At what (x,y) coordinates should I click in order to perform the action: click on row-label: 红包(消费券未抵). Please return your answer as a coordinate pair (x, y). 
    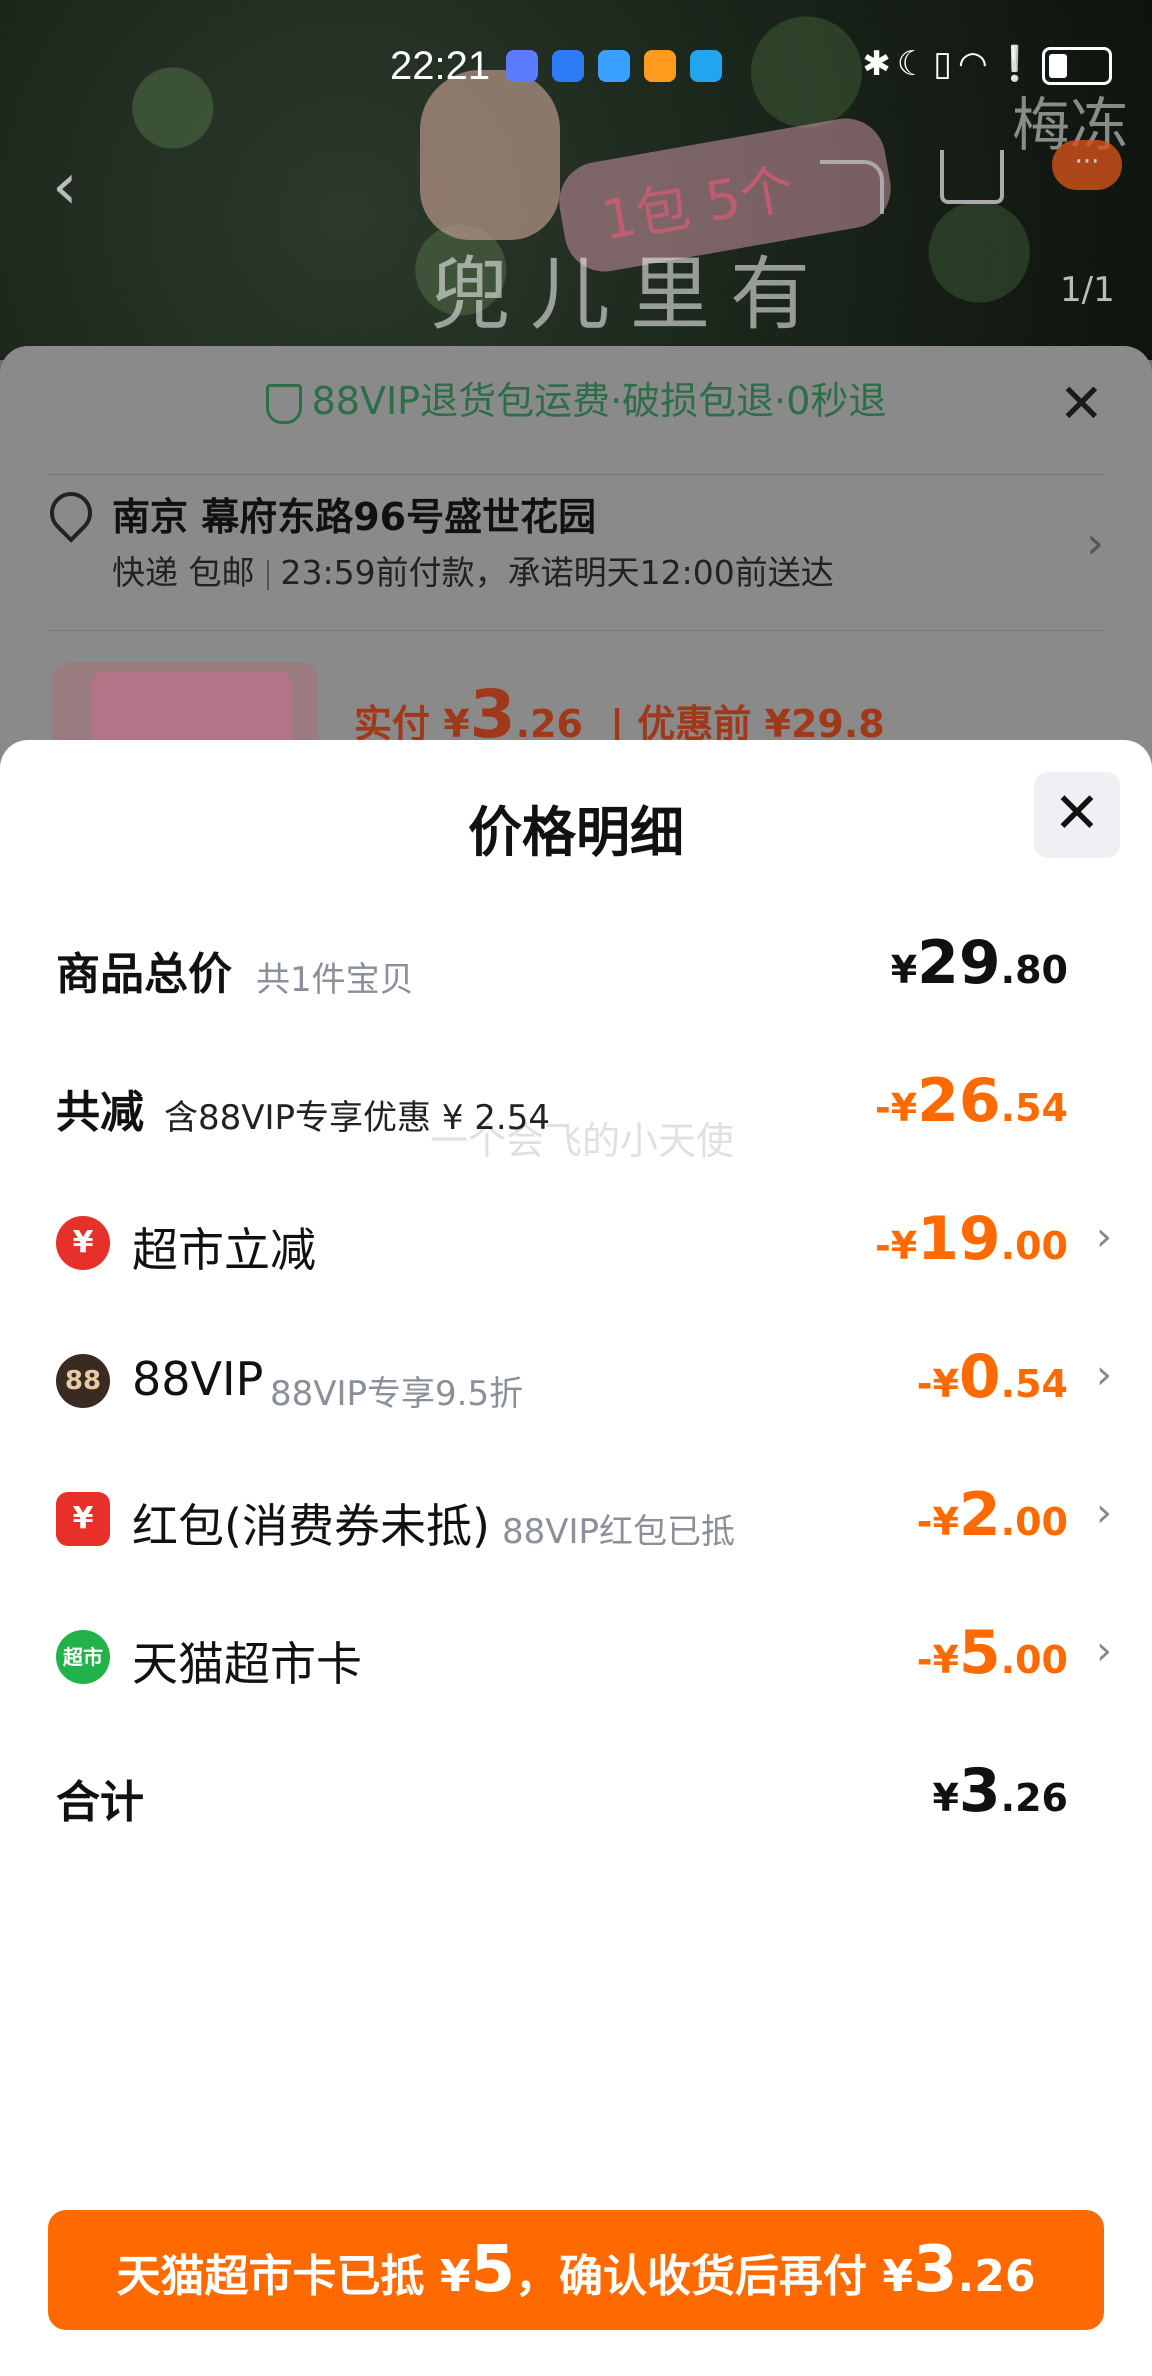
    Looking at the image, I should click on (311, 1526).